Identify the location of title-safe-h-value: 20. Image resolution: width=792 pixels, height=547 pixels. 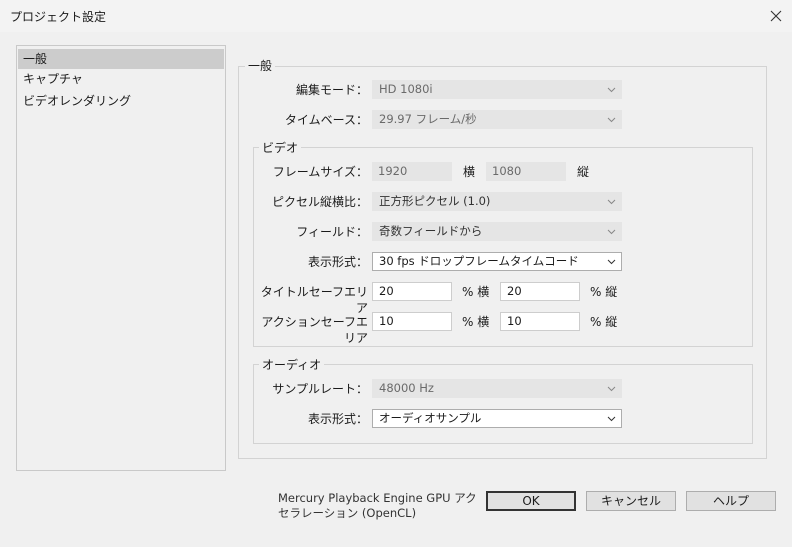
(386, 291).